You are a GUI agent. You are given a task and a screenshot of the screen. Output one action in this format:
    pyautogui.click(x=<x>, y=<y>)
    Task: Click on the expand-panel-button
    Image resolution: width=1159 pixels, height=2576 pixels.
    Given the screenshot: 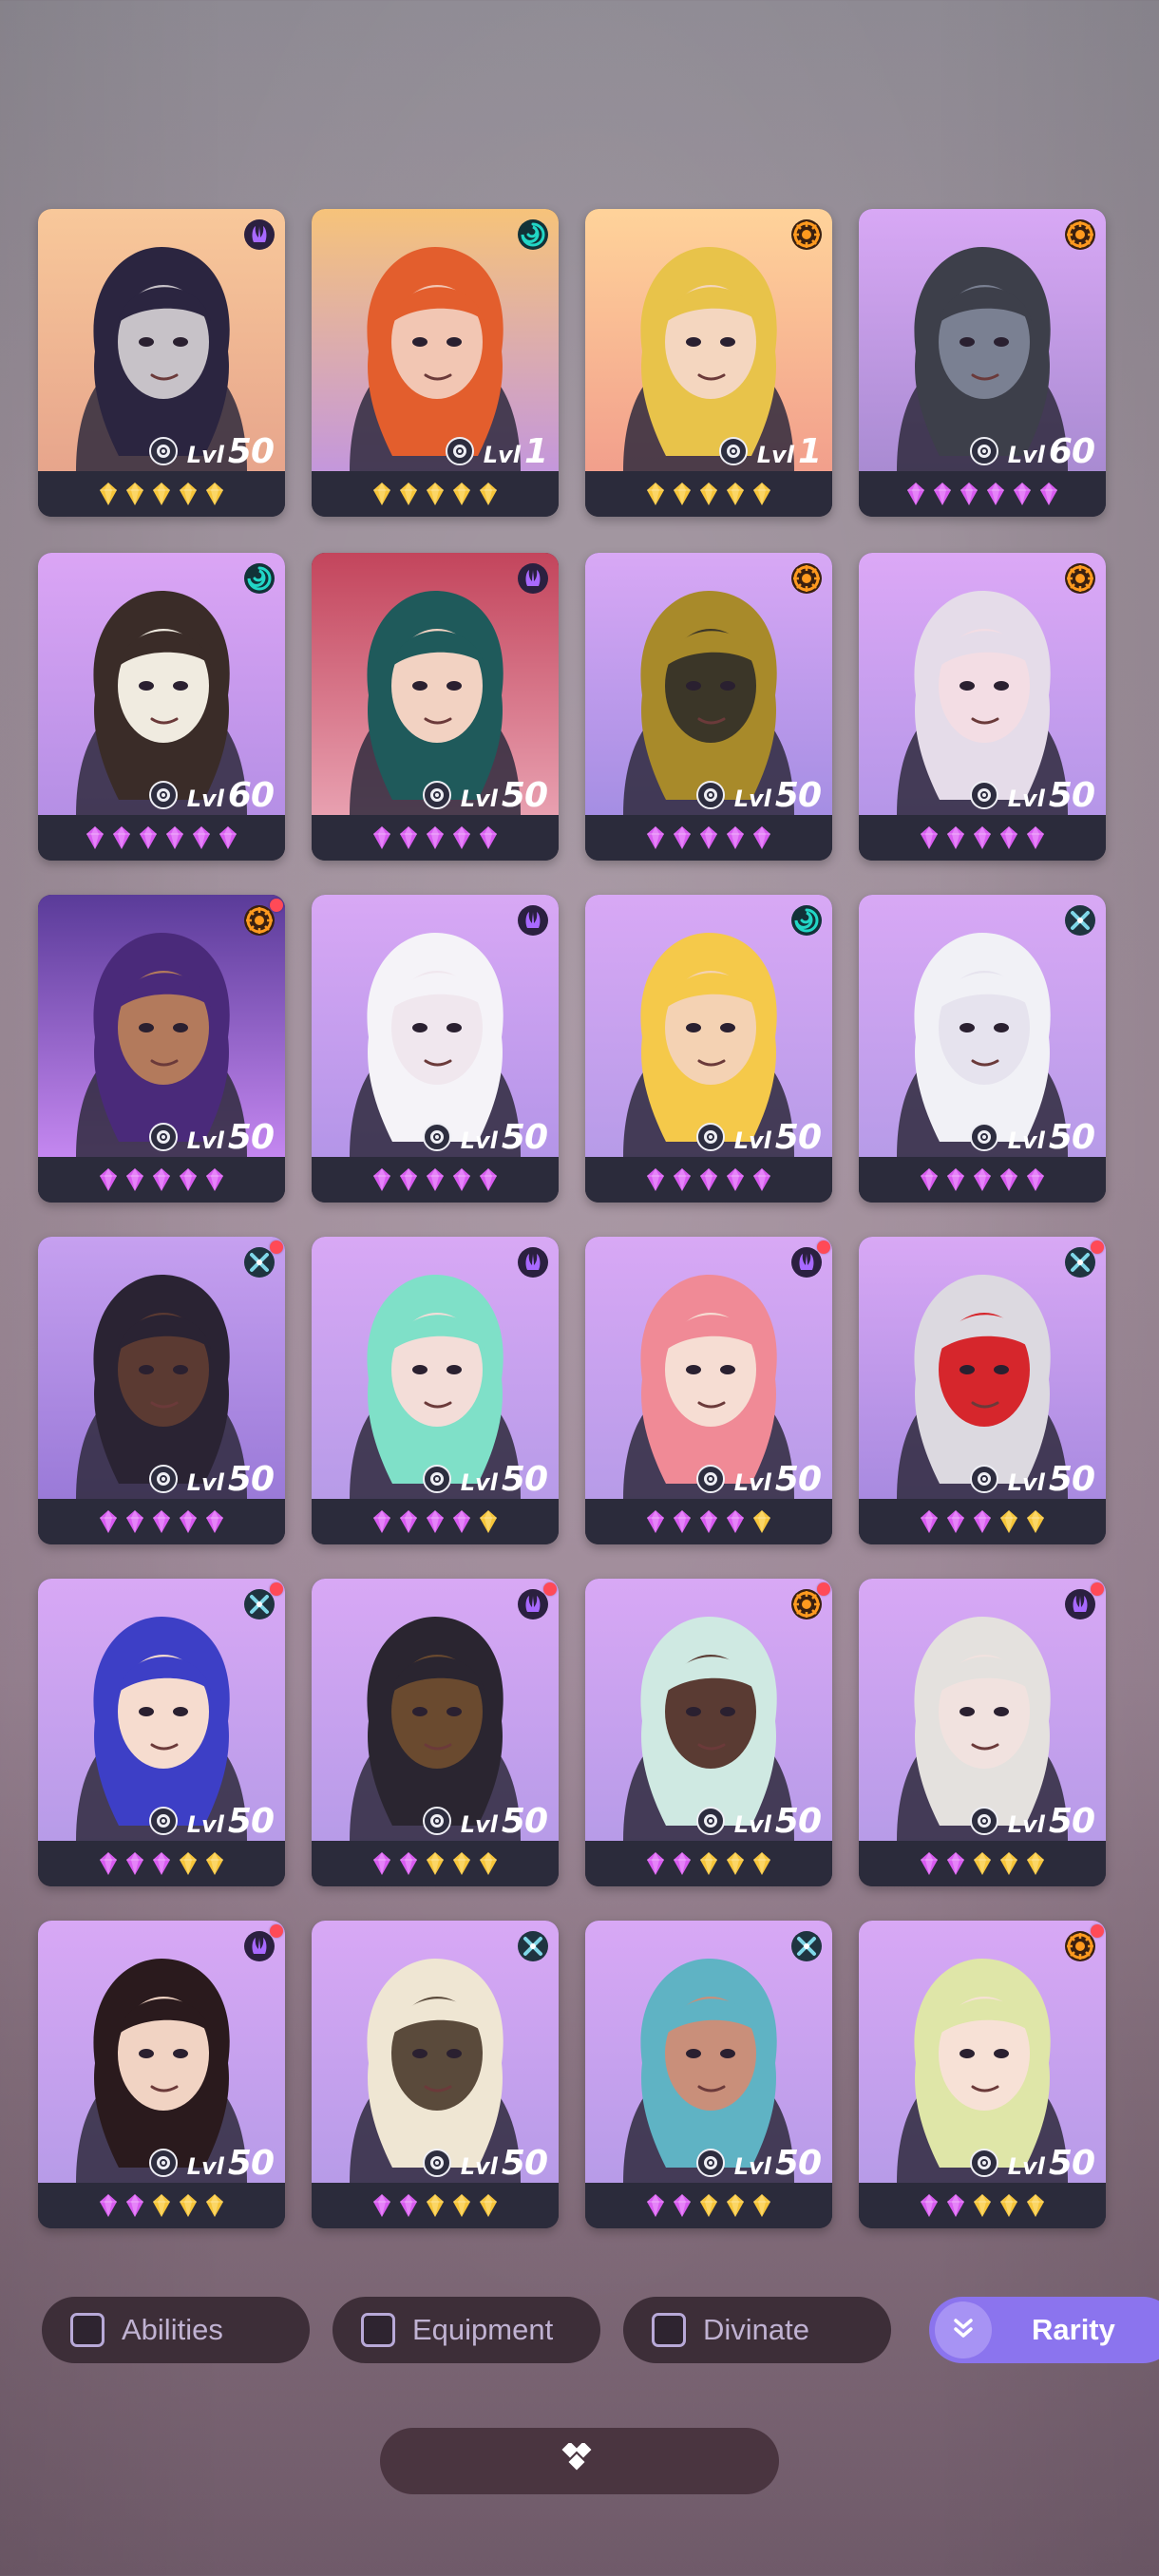 What is the action you would take?
    pyautogui.click(x=579, y=2461)
    